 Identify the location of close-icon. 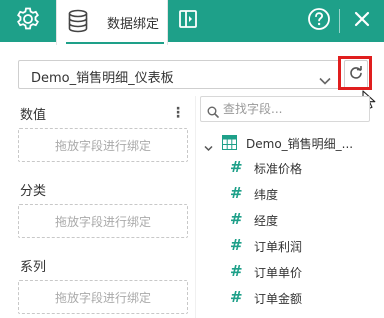
(362, 21).